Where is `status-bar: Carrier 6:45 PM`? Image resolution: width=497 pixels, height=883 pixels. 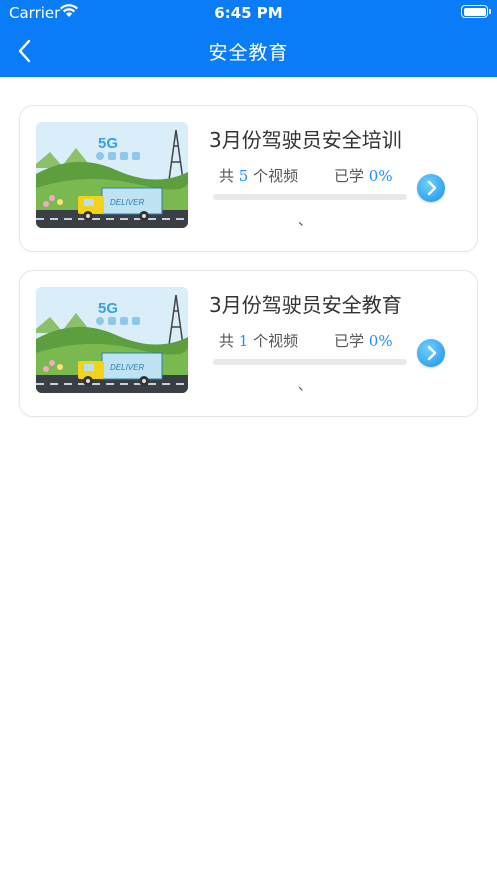
status-bar: Carrier 6:45 PM is located at coordinates (248, 13).